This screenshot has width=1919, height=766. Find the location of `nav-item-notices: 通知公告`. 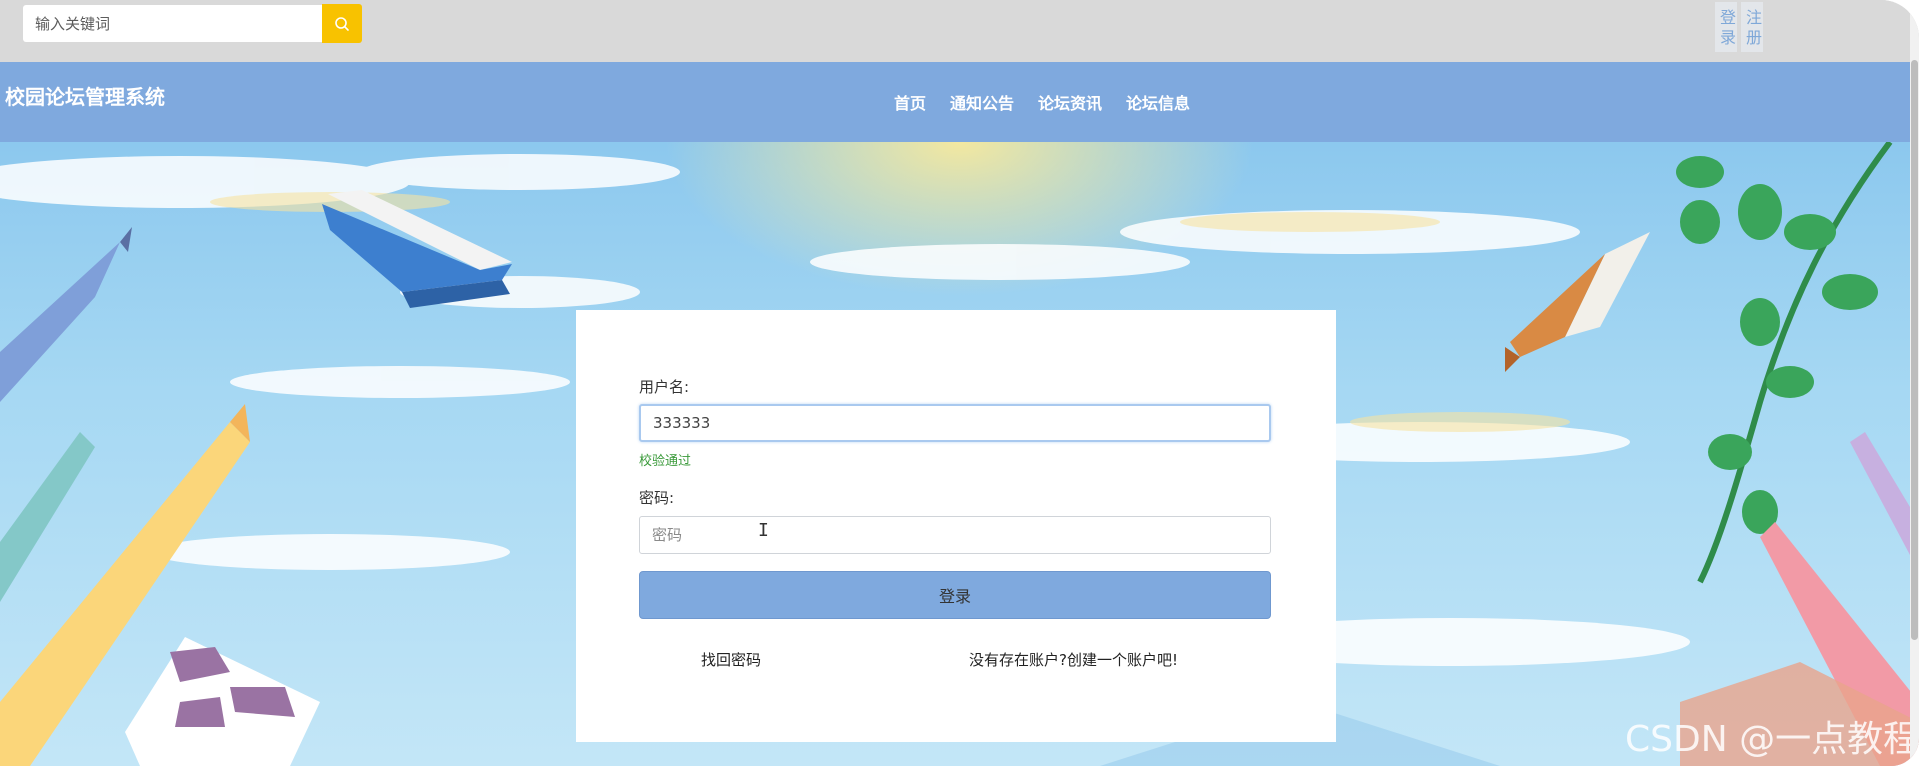

nav-item-notices: 通知公告 is located at coordinates (982, 102).